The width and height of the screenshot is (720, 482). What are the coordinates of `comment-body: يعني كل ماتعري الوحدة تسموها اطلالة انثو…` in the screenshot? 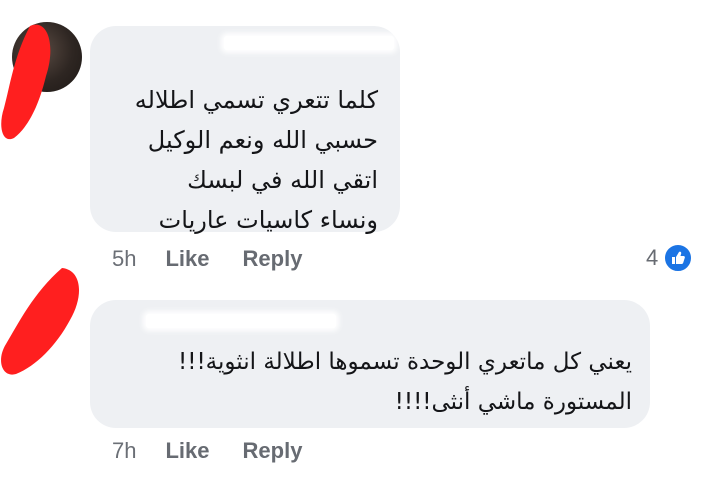 It's located at (405, 382).